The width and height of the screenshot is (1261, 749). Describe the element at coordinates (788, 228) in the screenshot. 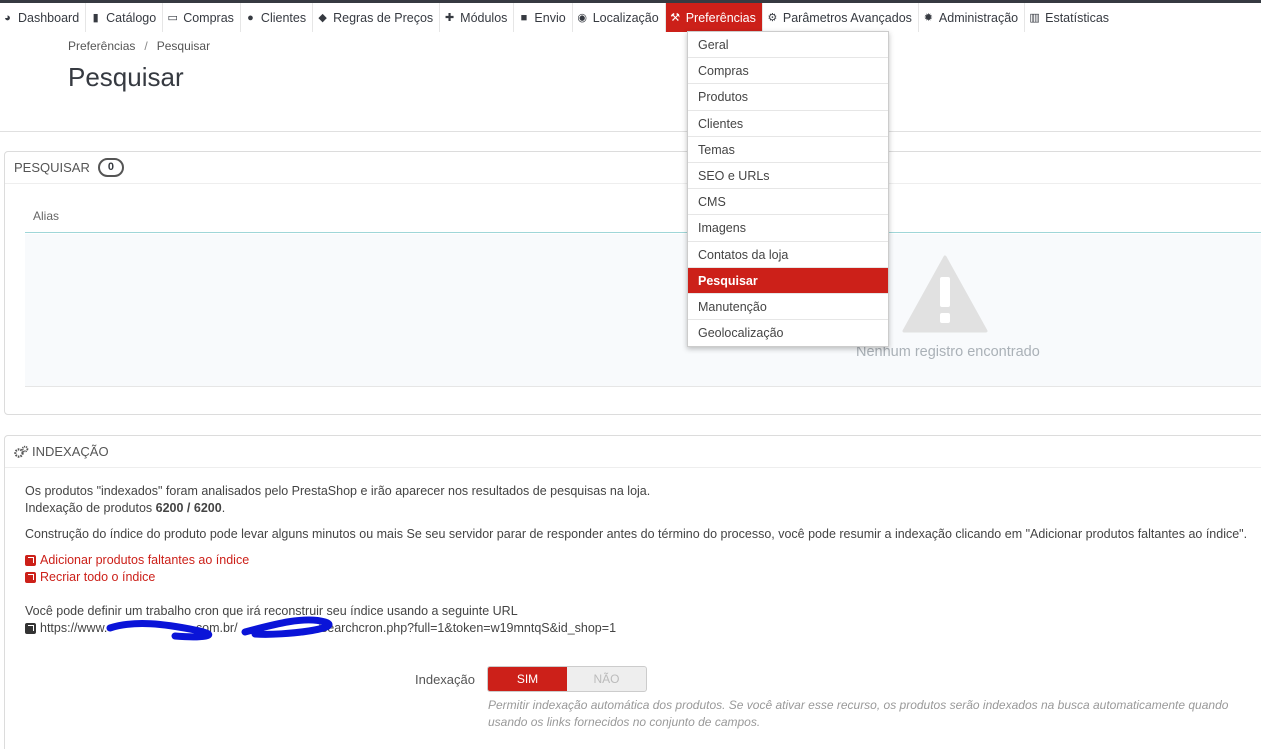

I see `dropdown-item: Imagens` at that location.